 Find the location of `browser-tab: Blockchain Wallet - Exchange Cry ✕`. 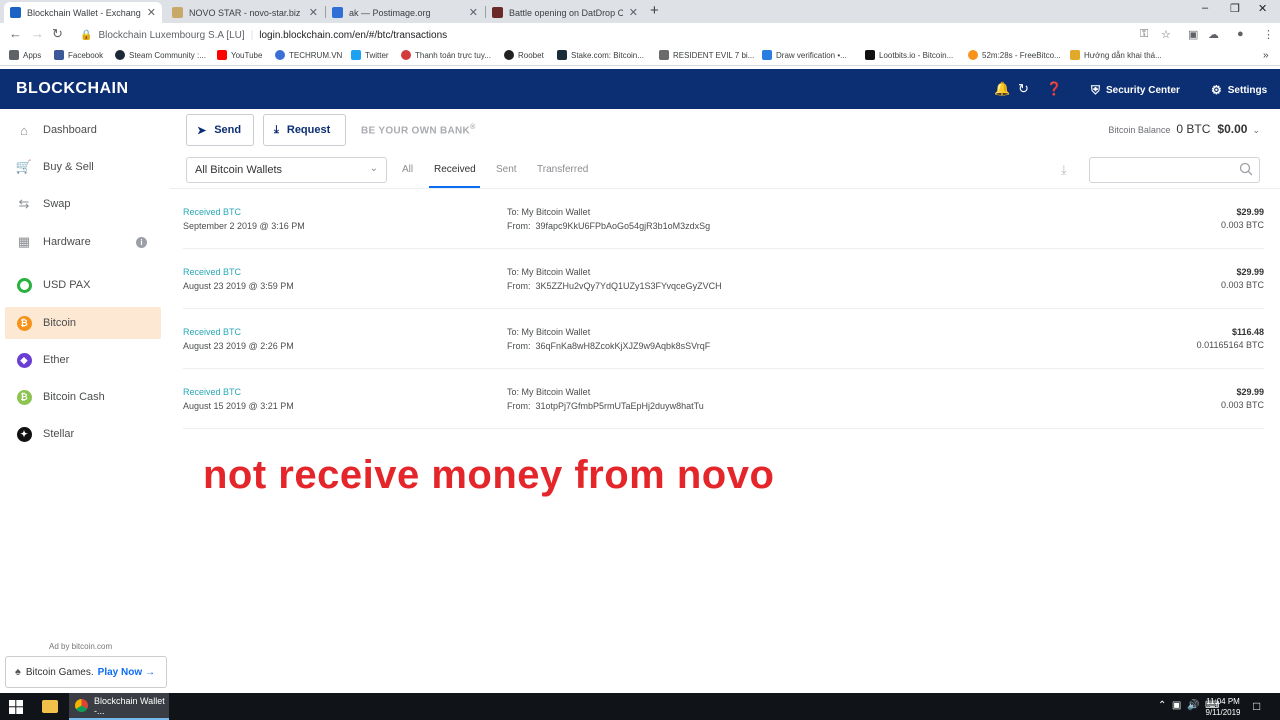

browser-tab: Blockchain Wallet - Exchange Cry ✕ is located at coordinates (83, 12).